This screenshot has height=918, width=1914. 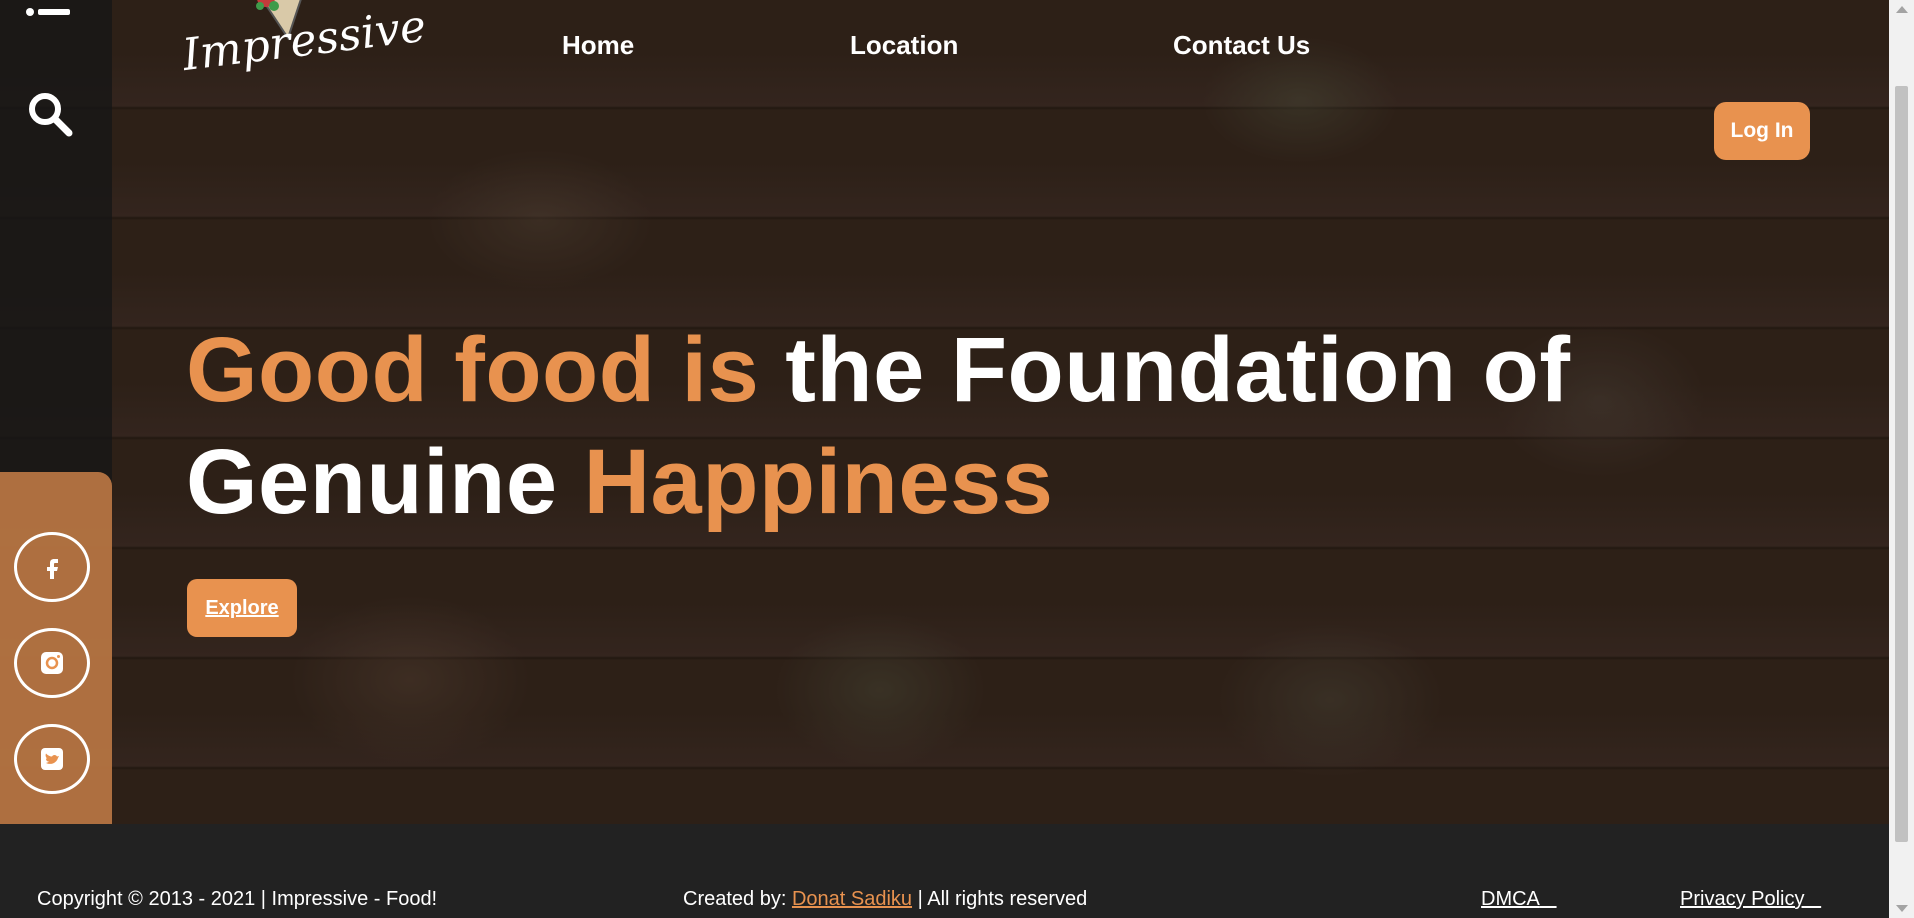 I want to click on footer-created-prefix: Created by:, so click(x=737, y=899).